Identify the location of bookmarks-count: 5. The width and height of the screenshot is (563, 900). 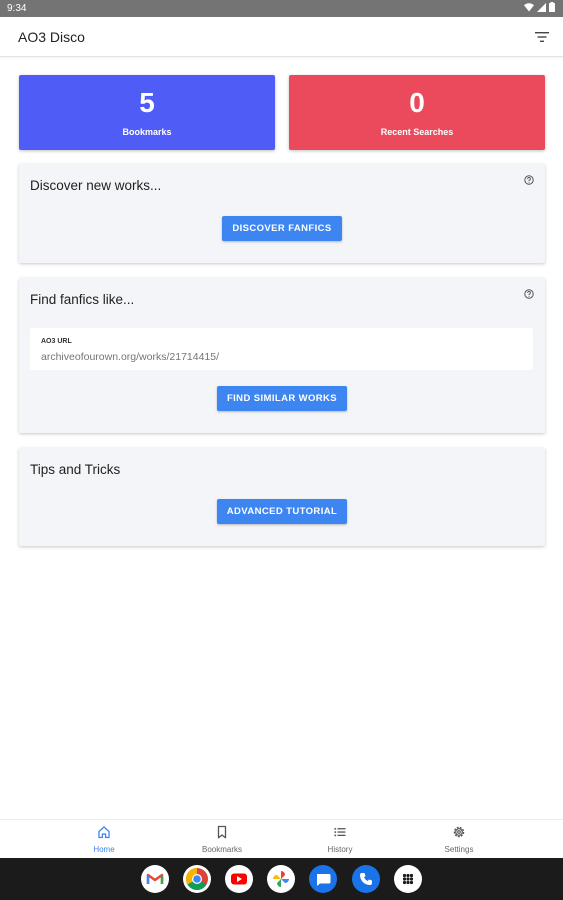
(147, 102).